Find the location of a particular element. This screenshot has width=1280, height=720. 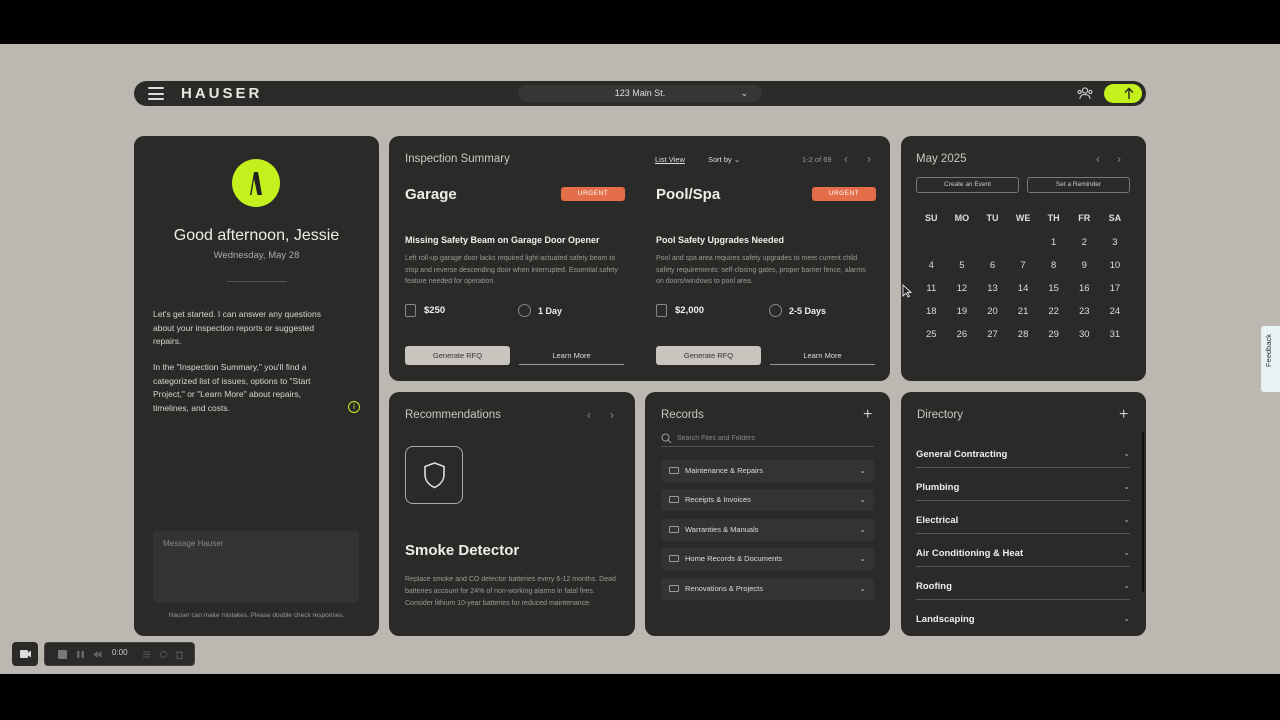

shield-icon is located at coordinates (434, 475).